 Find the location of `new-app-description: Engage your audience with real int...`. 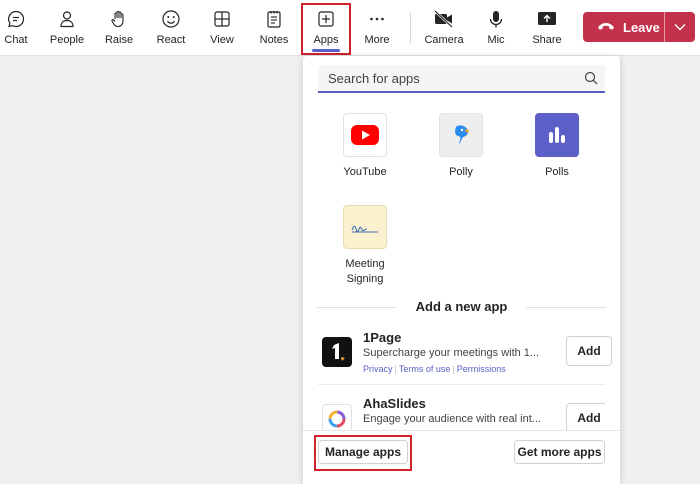

new-app-description: Engage your audience with real int... is located at coordinates (452, 419).